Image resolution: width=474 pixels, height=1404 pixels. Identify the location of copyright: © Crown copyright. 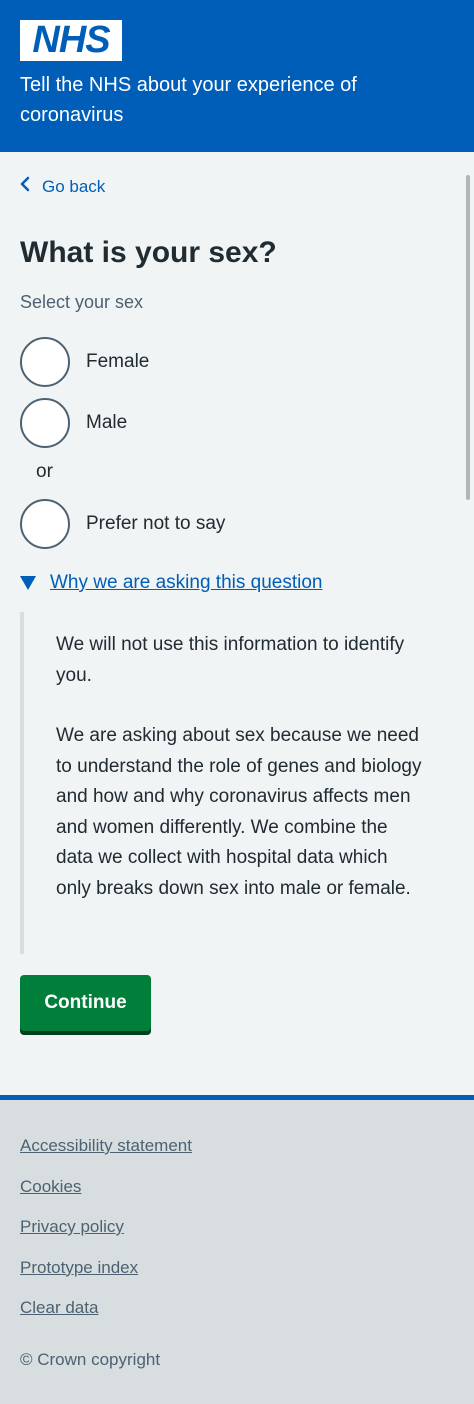
(90, 1359).